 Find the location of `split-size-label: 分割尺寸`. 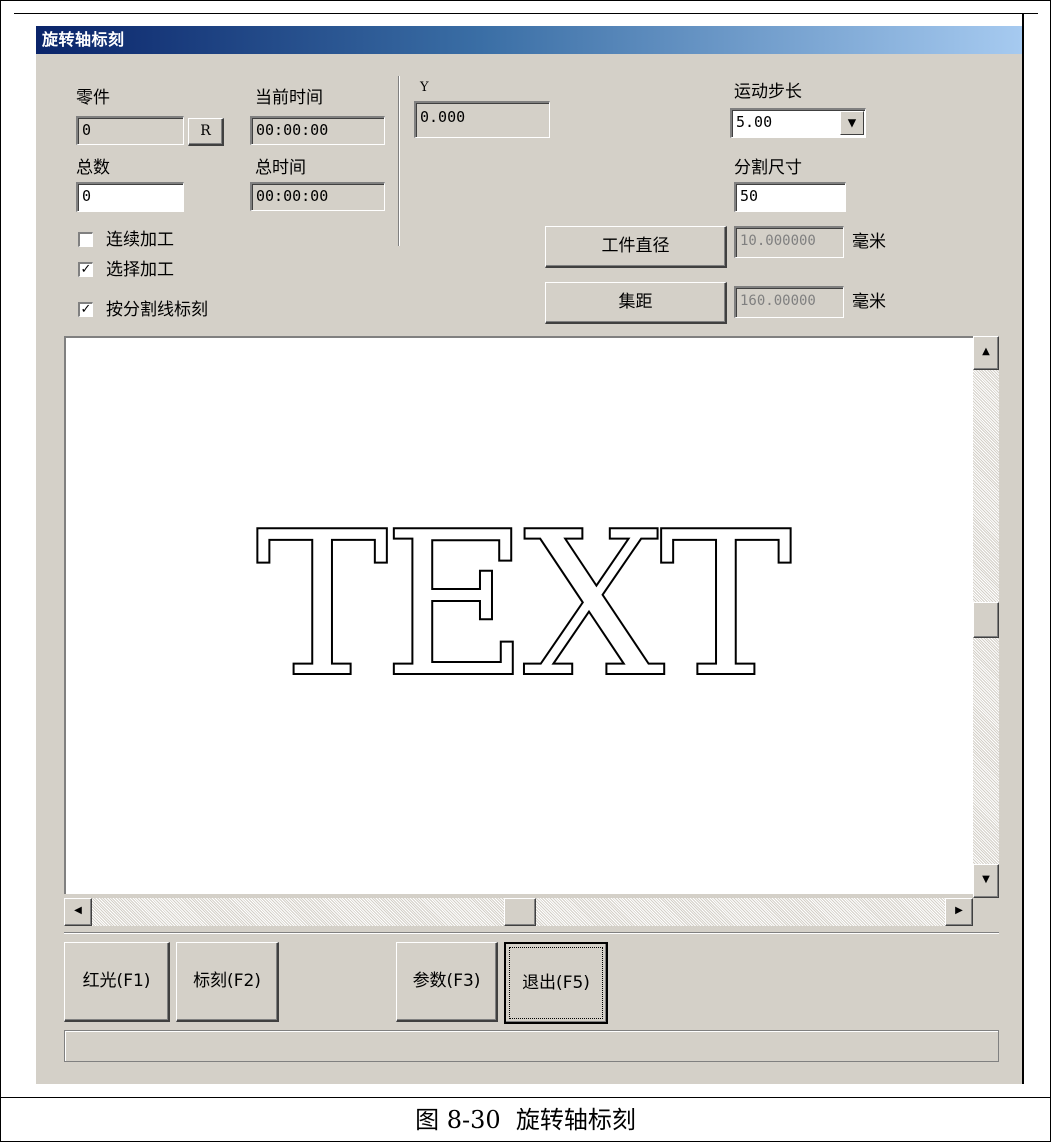

split-size-label: 分割尺寸 is located at coordinates (768, 168).